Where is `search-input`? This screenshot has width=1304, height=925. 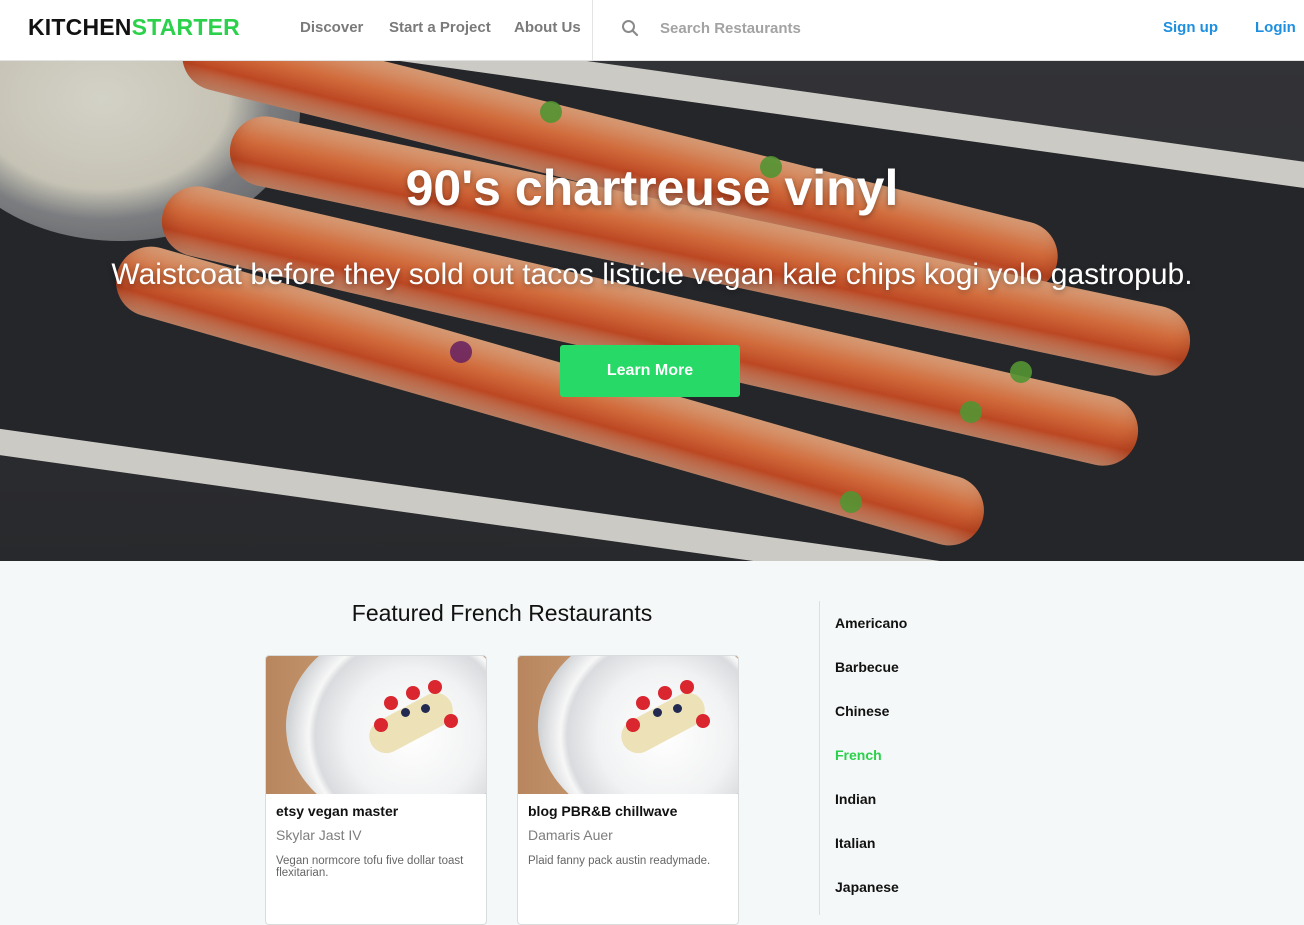
search-input is located at coordinates (810, 28).